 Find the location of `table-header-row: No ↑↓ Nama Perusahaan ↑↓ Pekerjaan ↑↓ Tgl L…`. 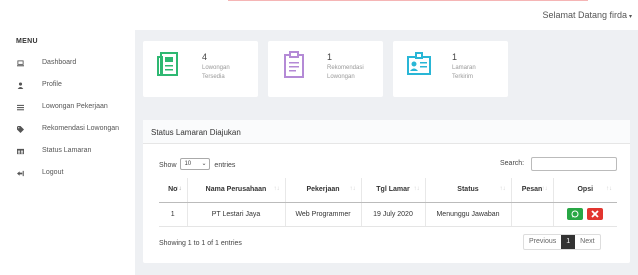

table-header-row: No ↑↓ Nama Perusahaan ↑↓ Pekerjaan ↑↓ Tgl L… is located at coordinates (388, 190).